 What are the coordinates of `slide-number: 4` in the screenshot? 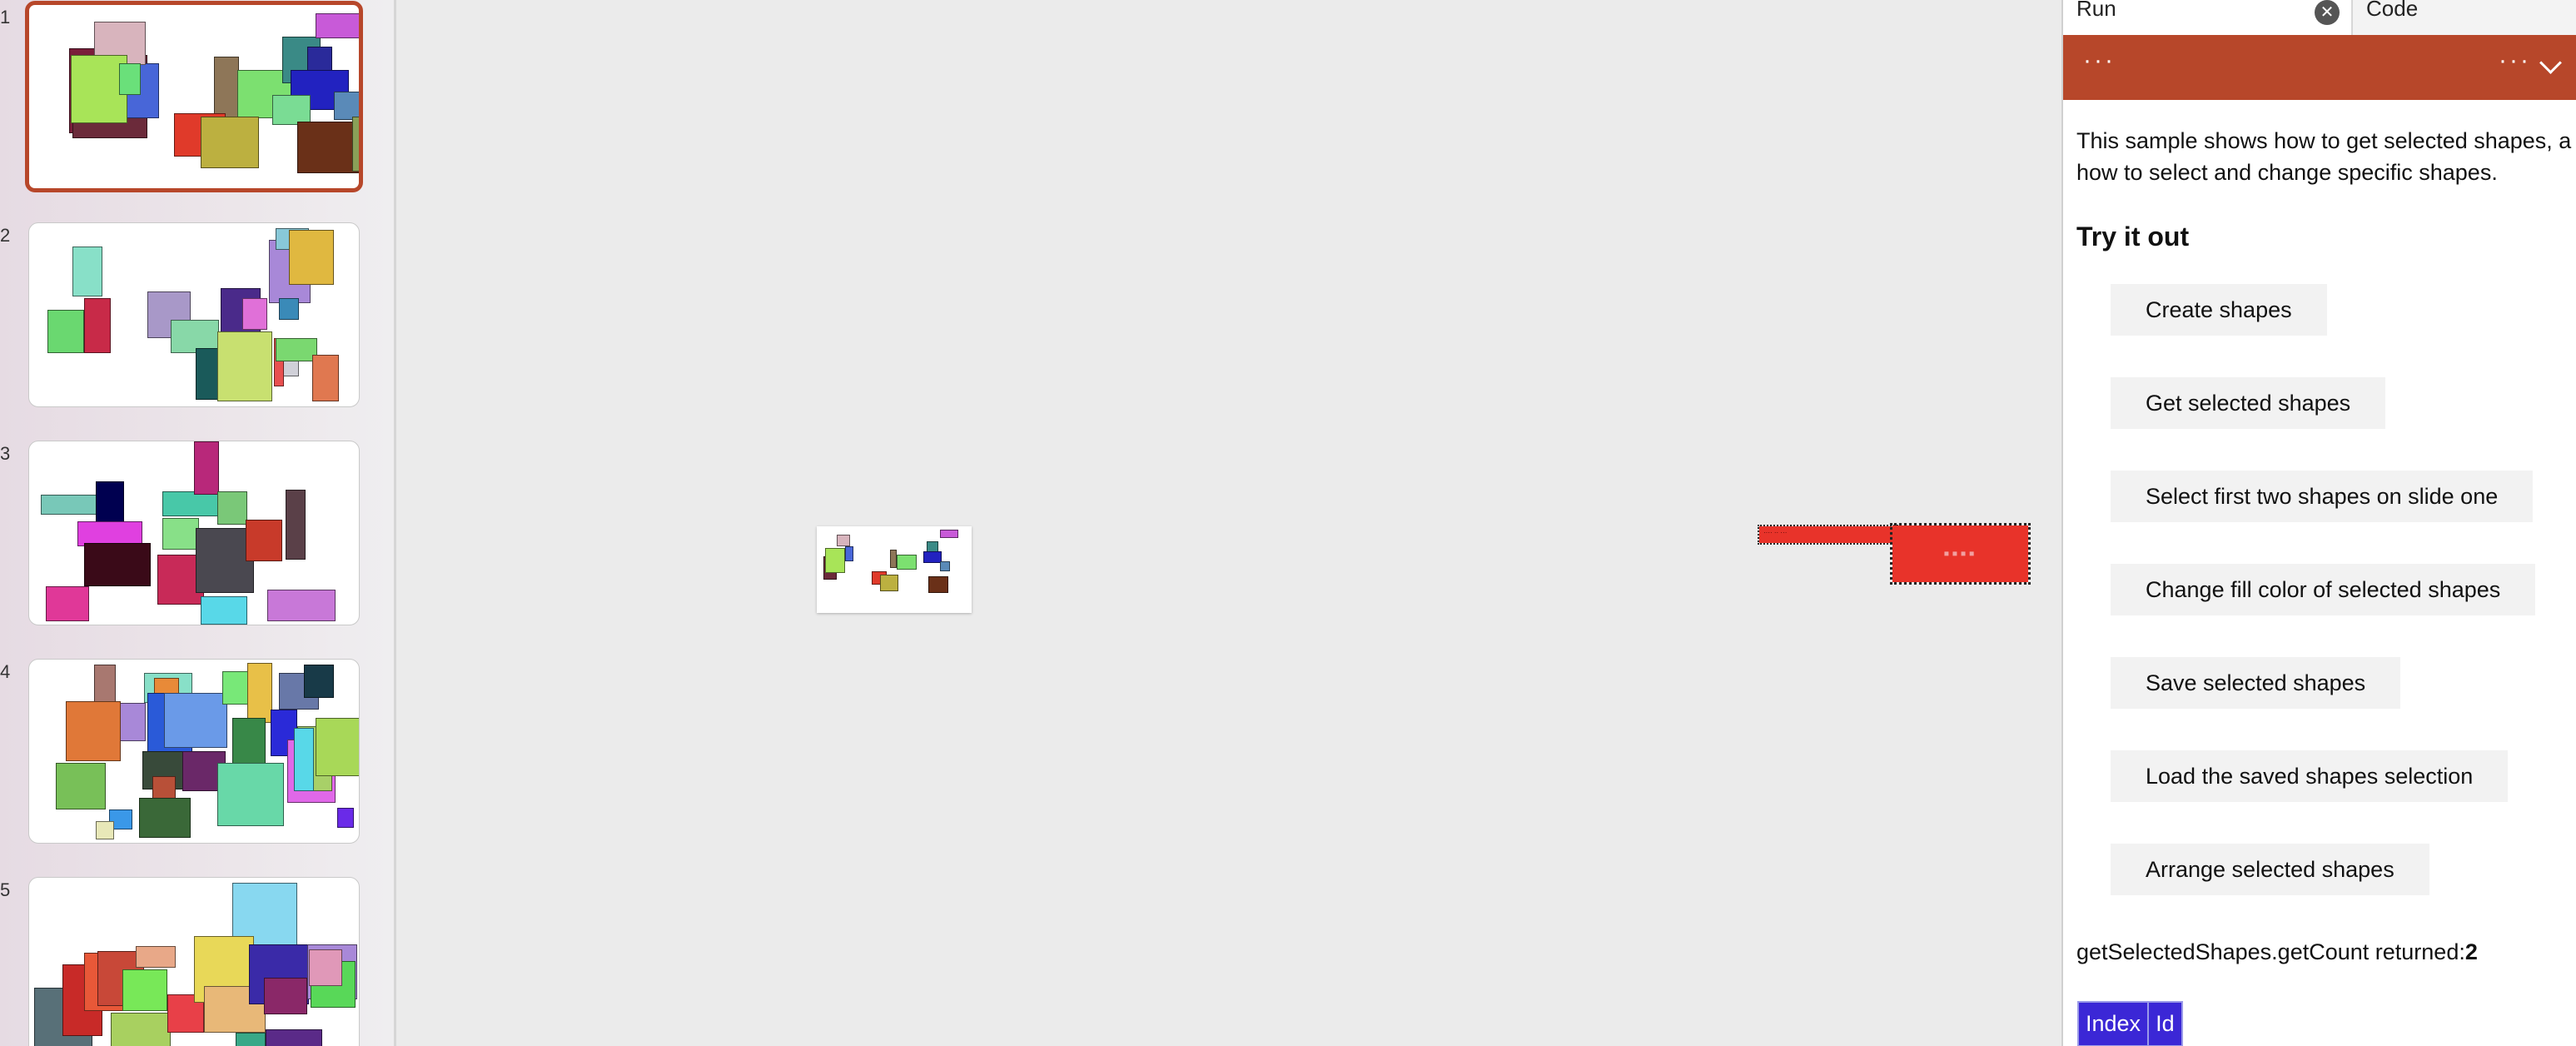 It's located at (5, 671).